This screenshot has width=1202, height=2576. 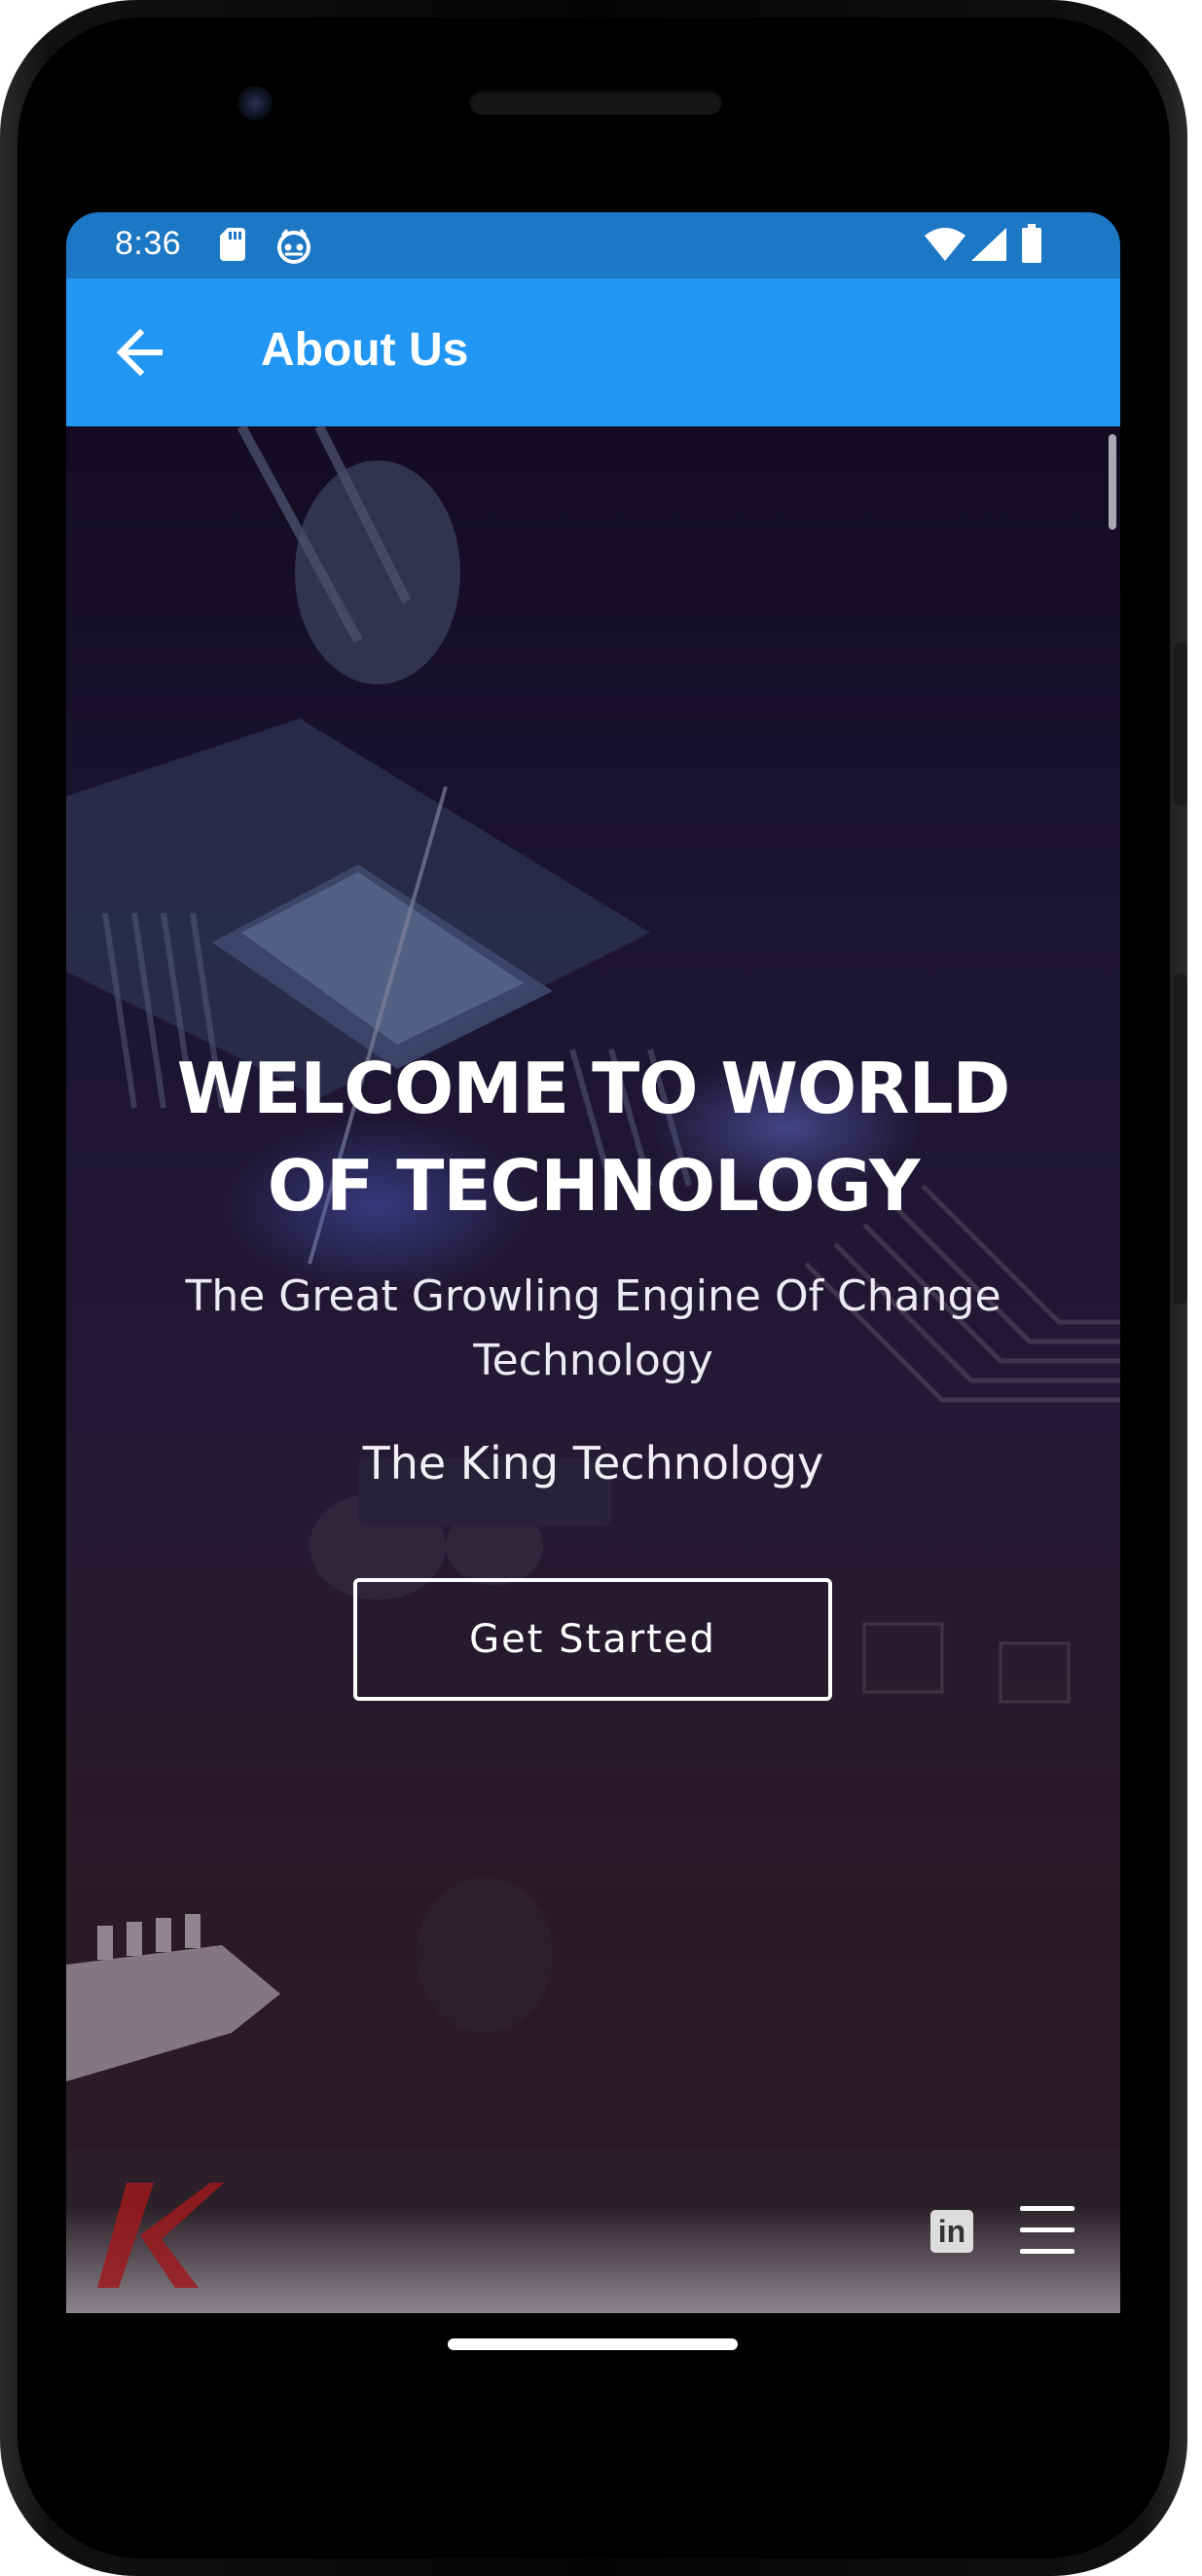 I want to click on home-gesture-handle, so click(x=593, y=2344).